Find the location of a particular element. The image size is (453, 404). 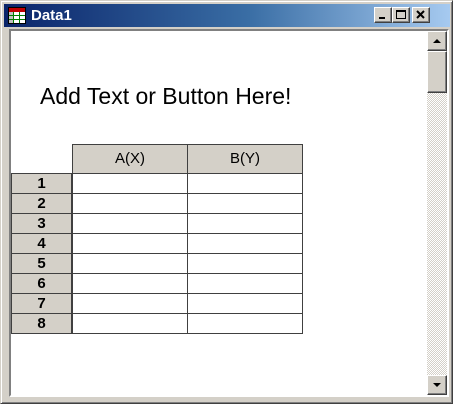

cell-a6 is located at coordinates (130, 283).